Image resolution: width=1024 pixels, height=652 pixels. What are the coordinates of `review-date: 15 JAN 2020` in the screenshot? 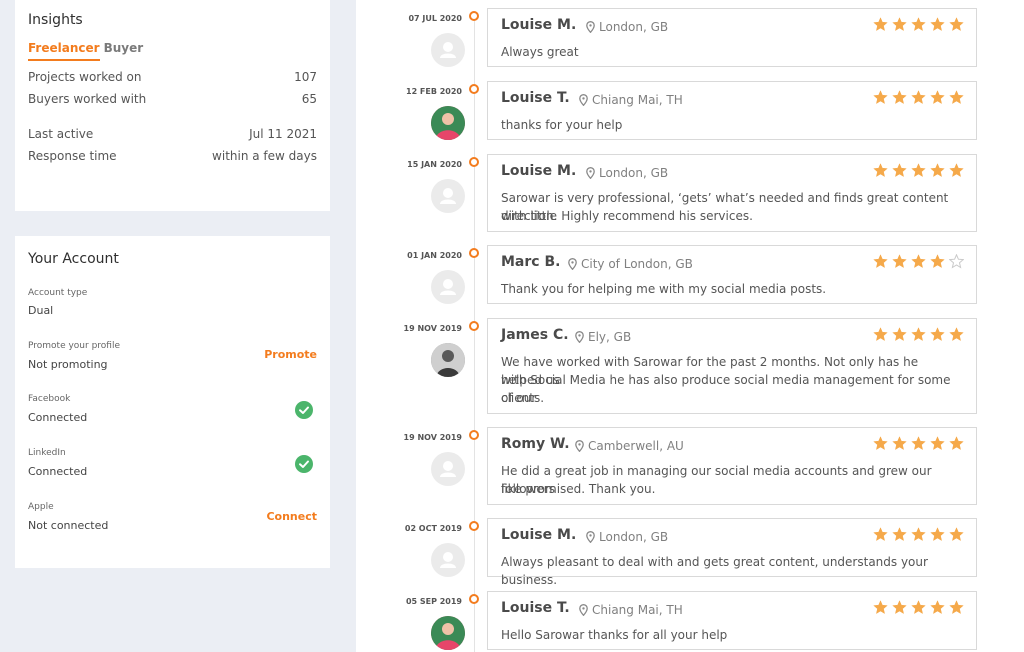 It's located at (434, 164).